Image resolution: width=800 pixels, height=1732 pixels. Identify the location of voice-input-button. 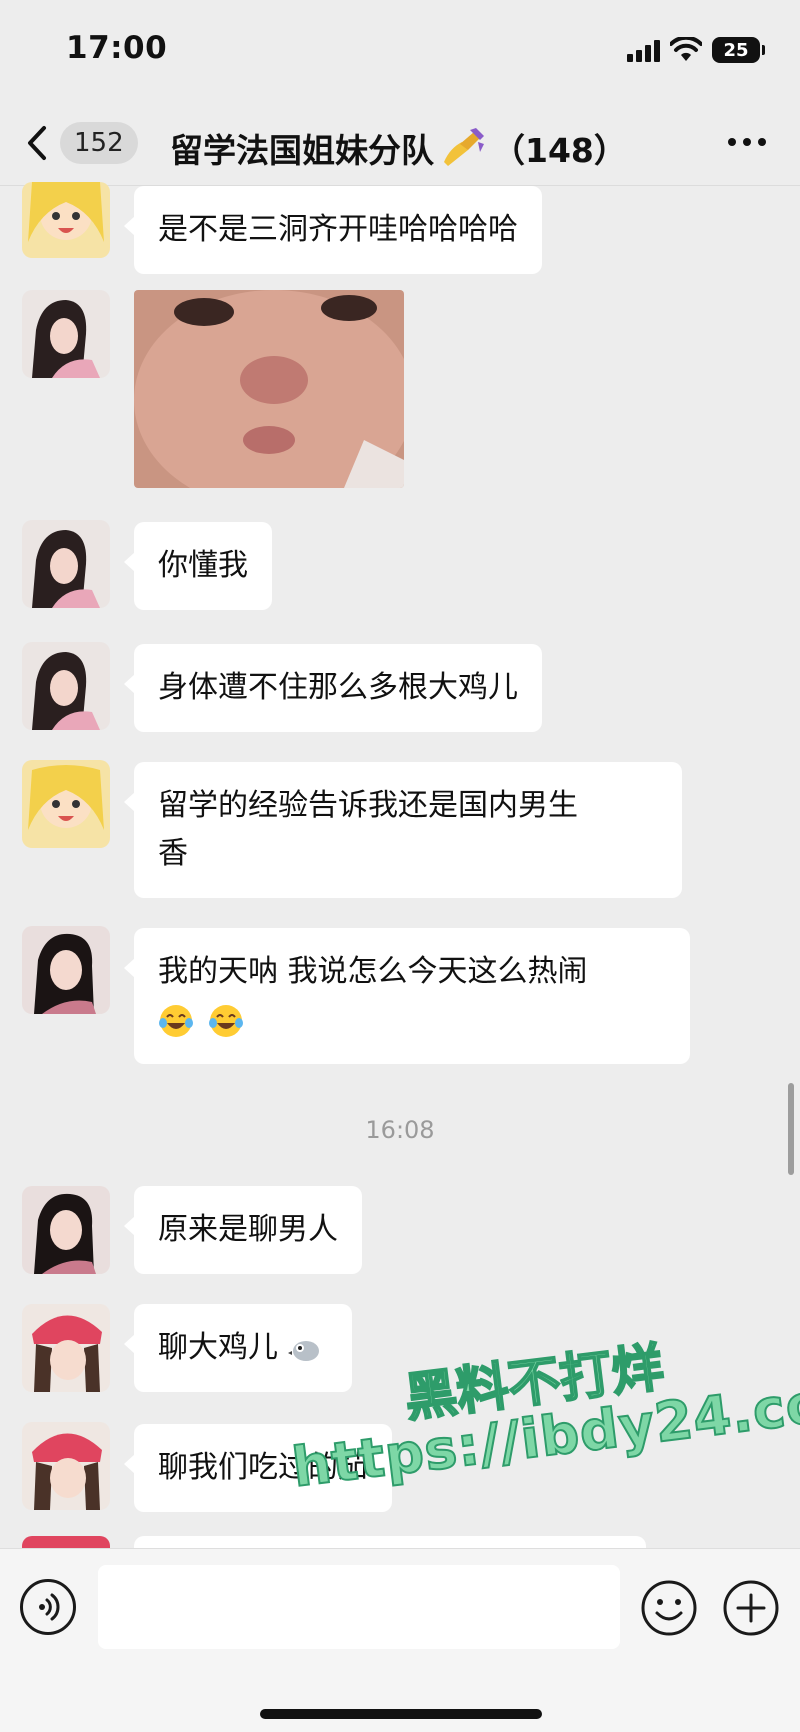
(48, 1607).